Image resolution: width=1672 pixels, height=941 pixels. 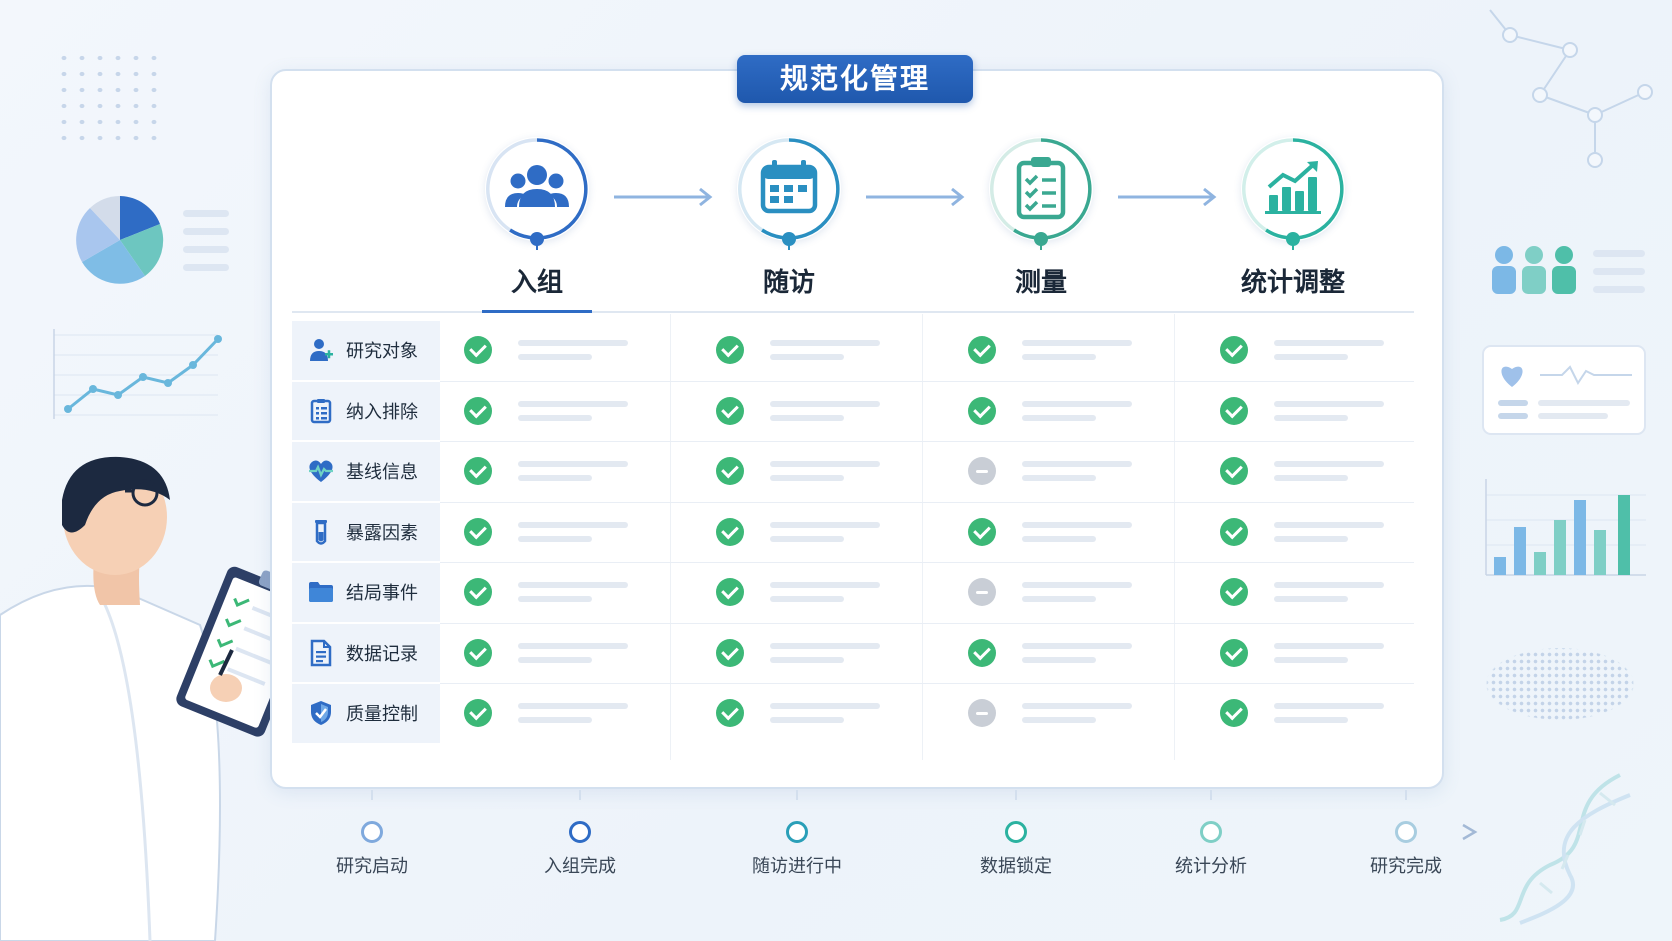 I want to click on doctor-with-clipboard-illustration, so click(x=155, y=698).